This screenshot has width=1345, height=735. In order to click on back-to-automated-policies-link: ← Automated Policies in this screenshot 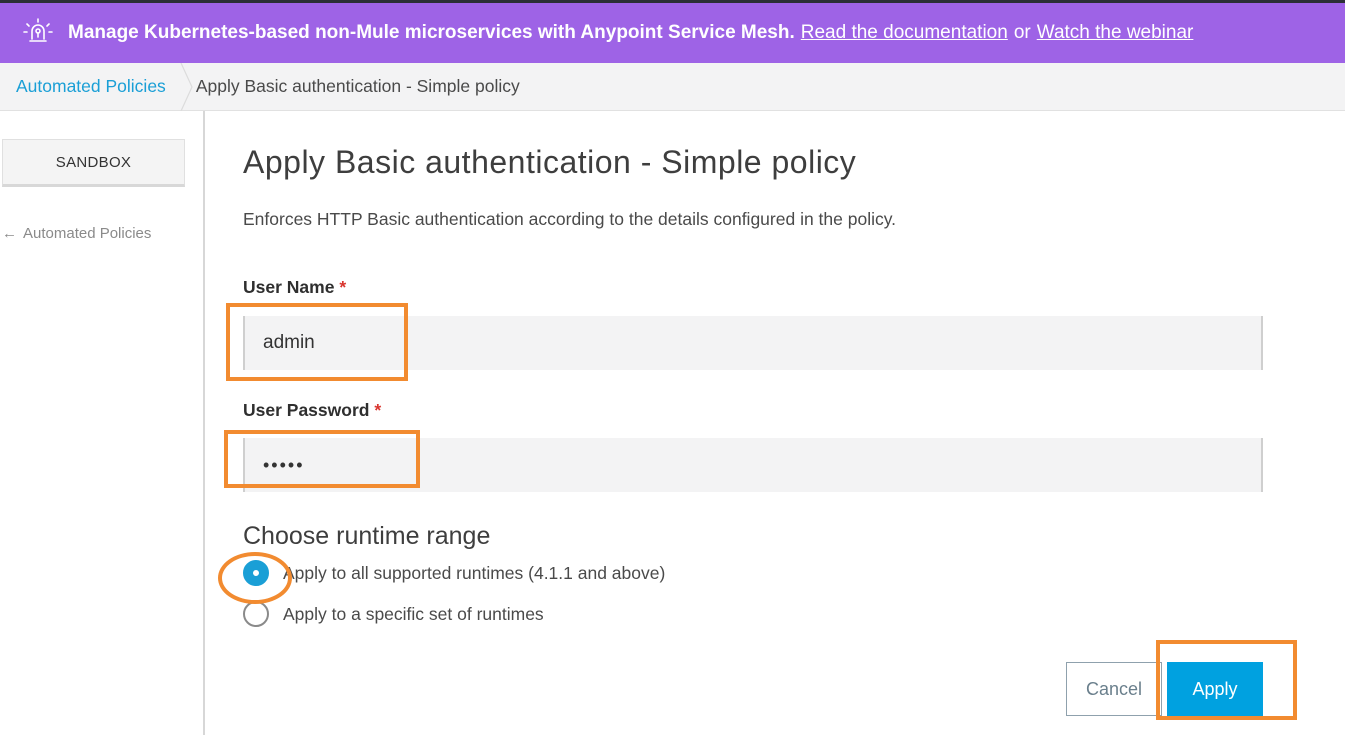, I will do `click(76, 233)`.